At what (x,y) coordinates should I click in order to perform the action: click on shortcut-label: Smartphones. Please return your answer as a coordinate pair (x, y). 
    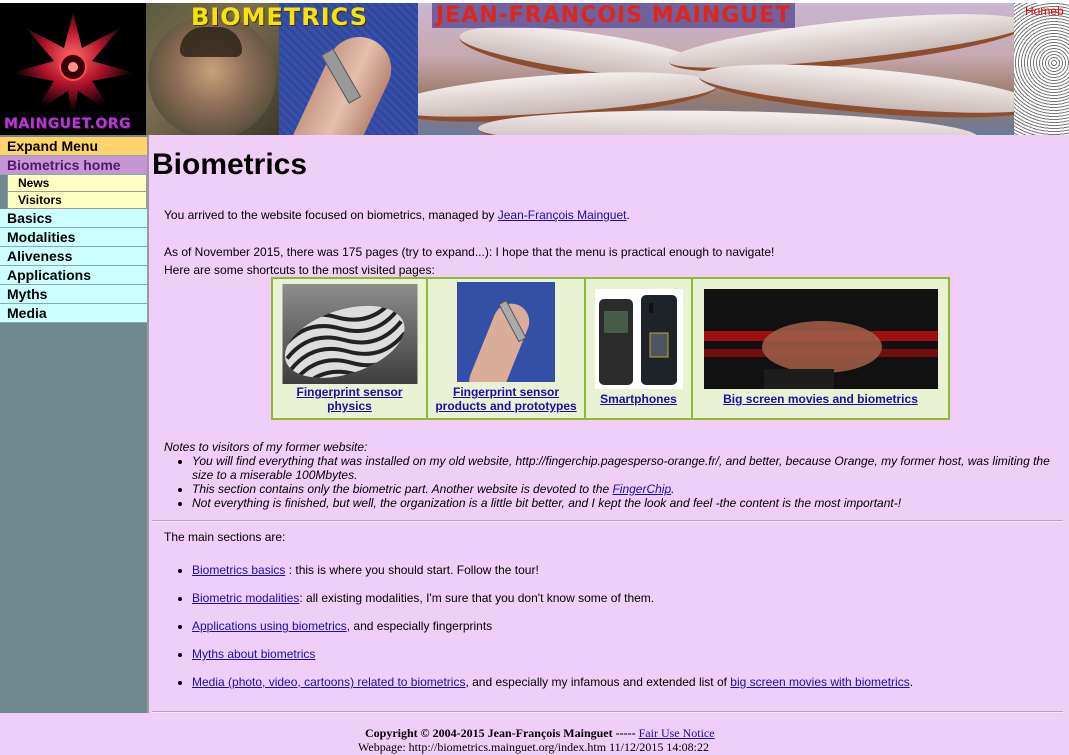
    Looking at the image, I should click on (638, 399).